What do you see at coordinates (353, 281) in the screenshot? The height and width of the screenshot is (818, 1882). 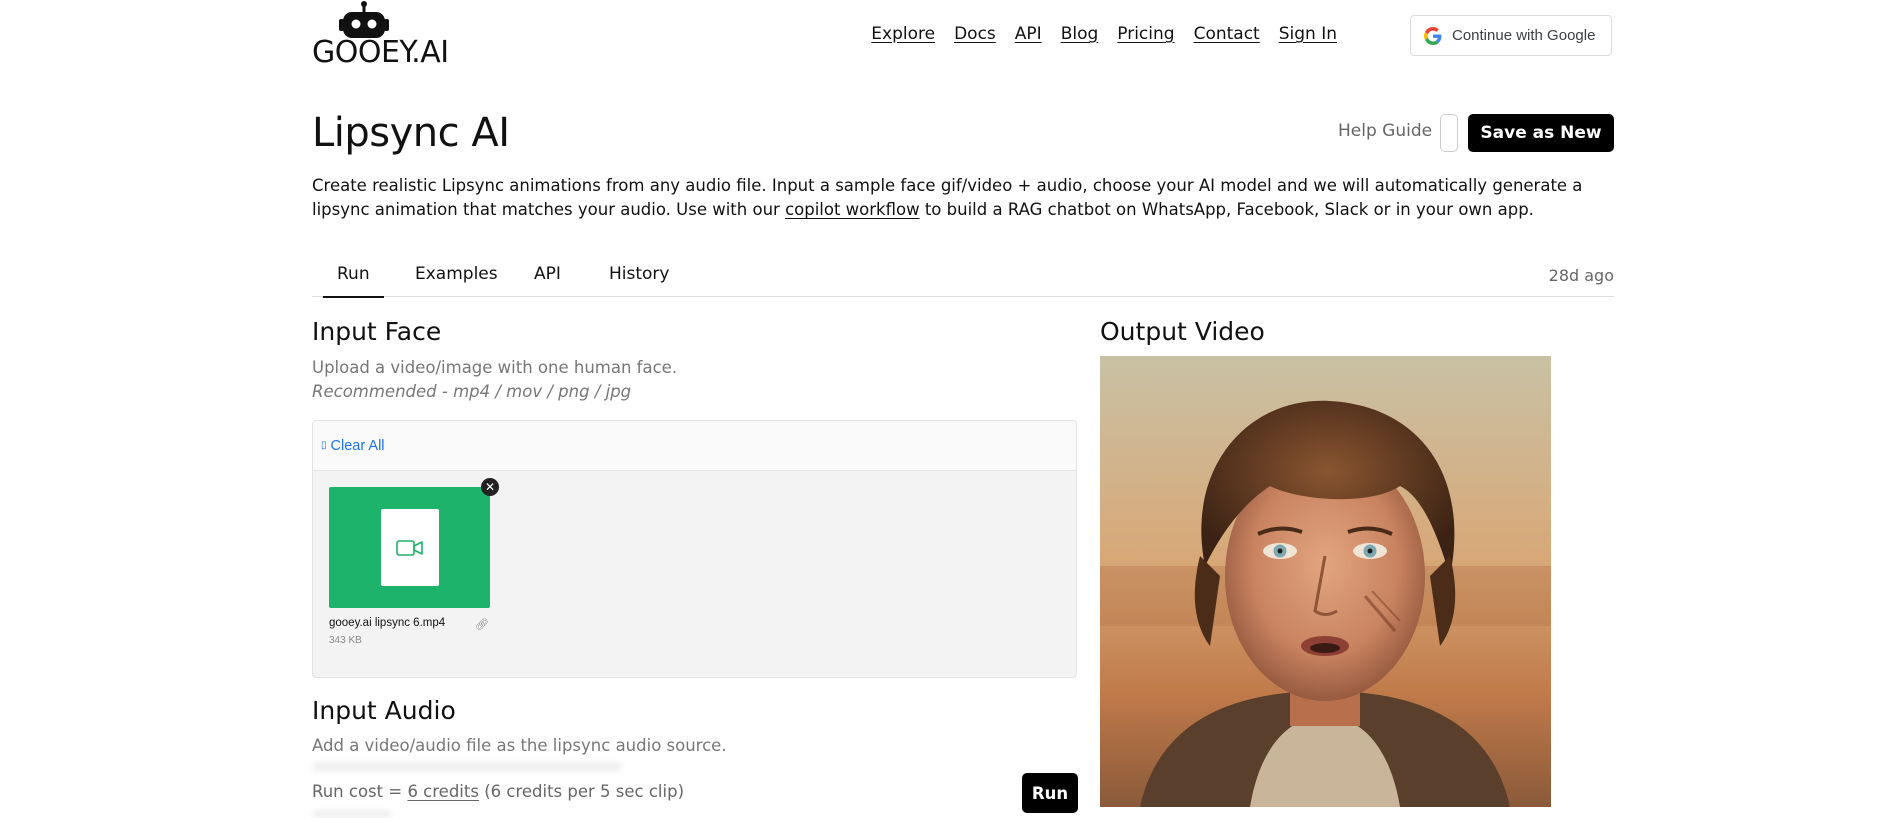 I see `tab-run: Run` at bounding box center [353, 281].